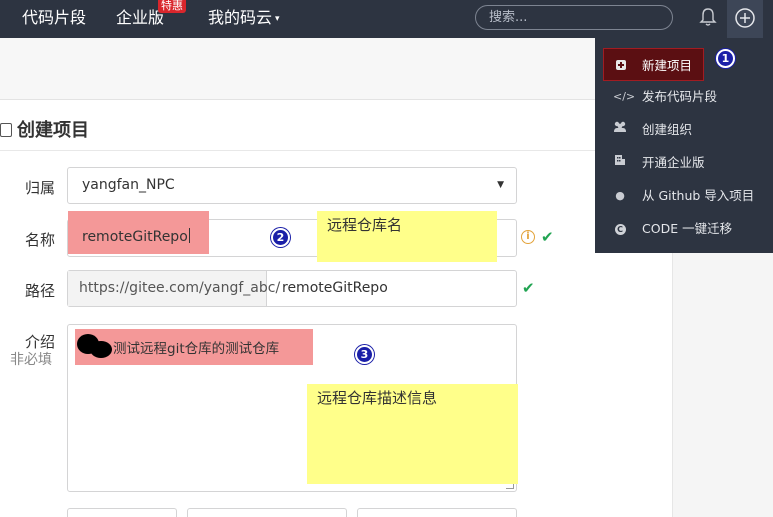 Image resolution: width=773 pixels, height=517 pixels. What do you see at coordinates (698, 195) in the screenshot?
I see `menu-item-label: 从 Github 导入项目` at bounding box center [698, 195].